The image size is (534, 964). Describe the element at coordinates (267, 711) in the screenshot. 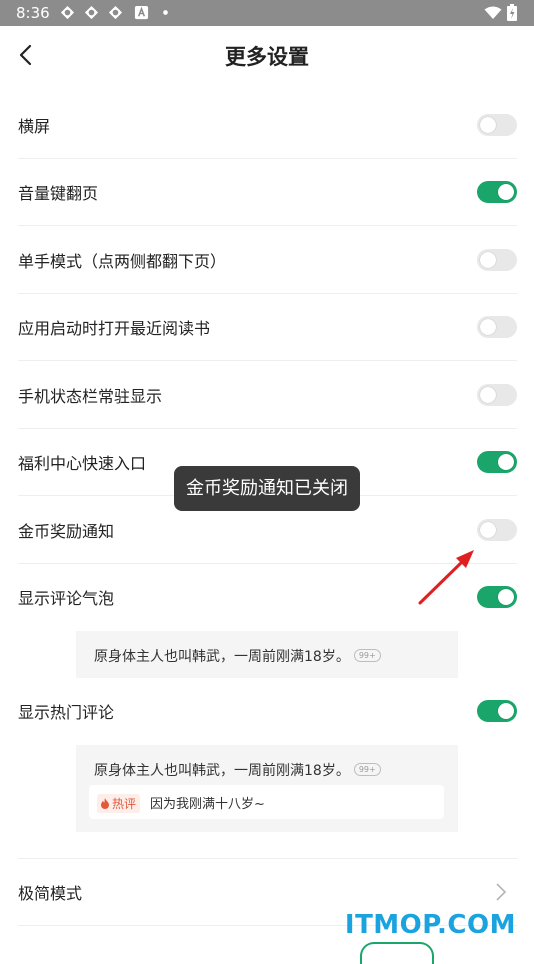

I see `setting-row-hot-comment: 显示热门评论` at that location.